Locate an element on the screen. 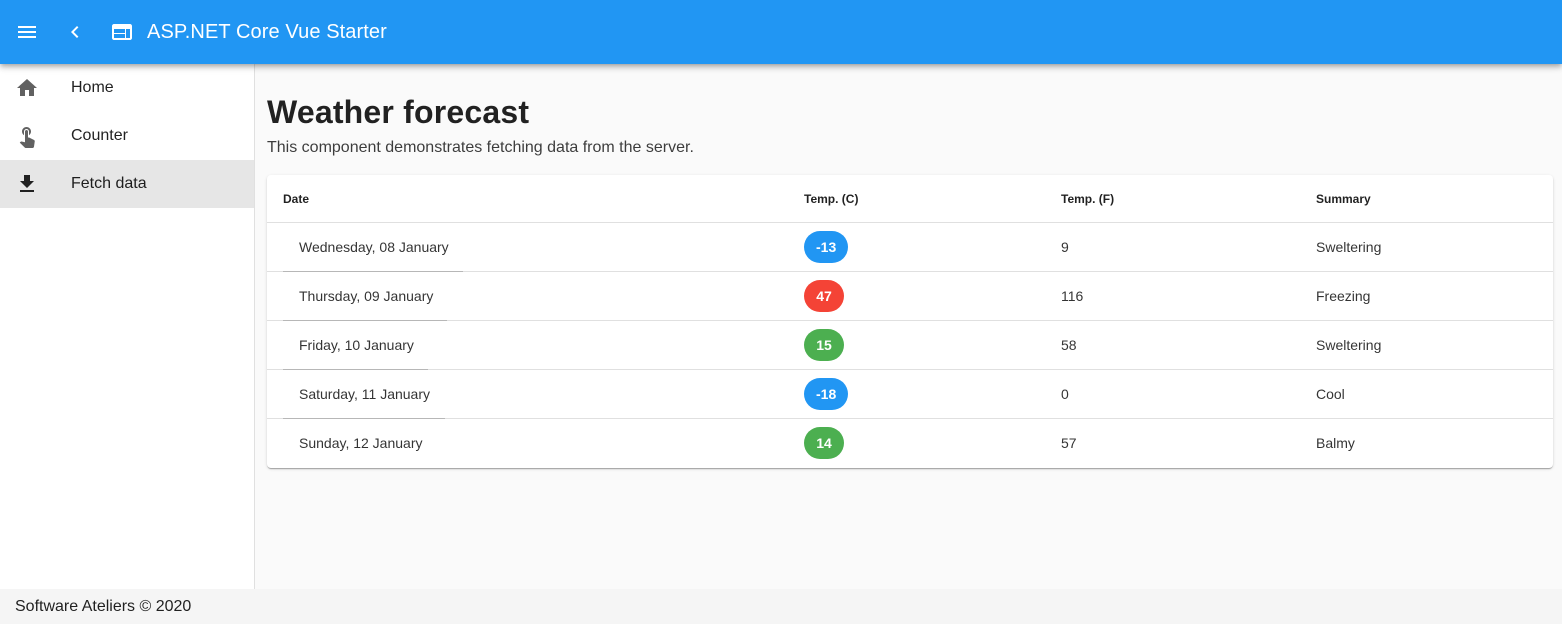 The width and height of the screenshot is (1562, 624). nav-item-fetch-data: Fetch data is located at coordinates (127, 184).